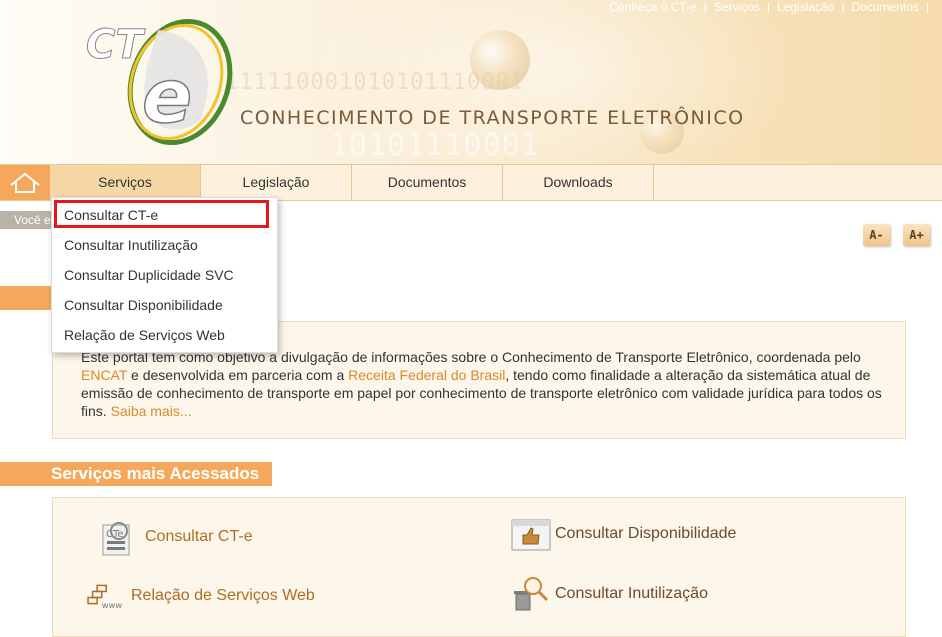  What do you see at coordinates (111, 215) in the screenshot?
I see `menu-item-consultar-cte: Consultar CT-e` at bounding box center [111, 215].